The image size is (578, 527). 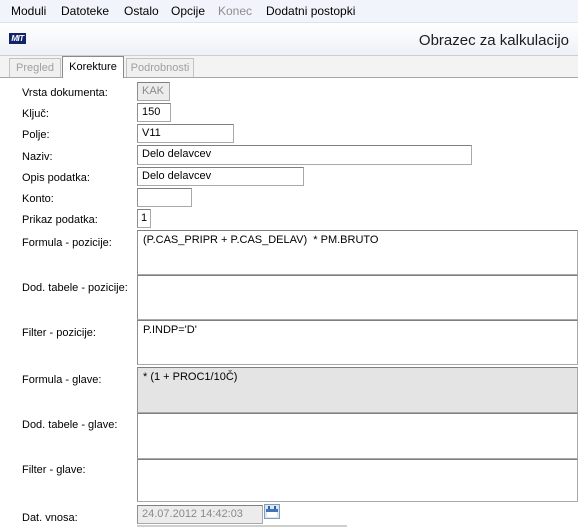 I want to click on kljuc-field: 150, so click(x=154, y=112).